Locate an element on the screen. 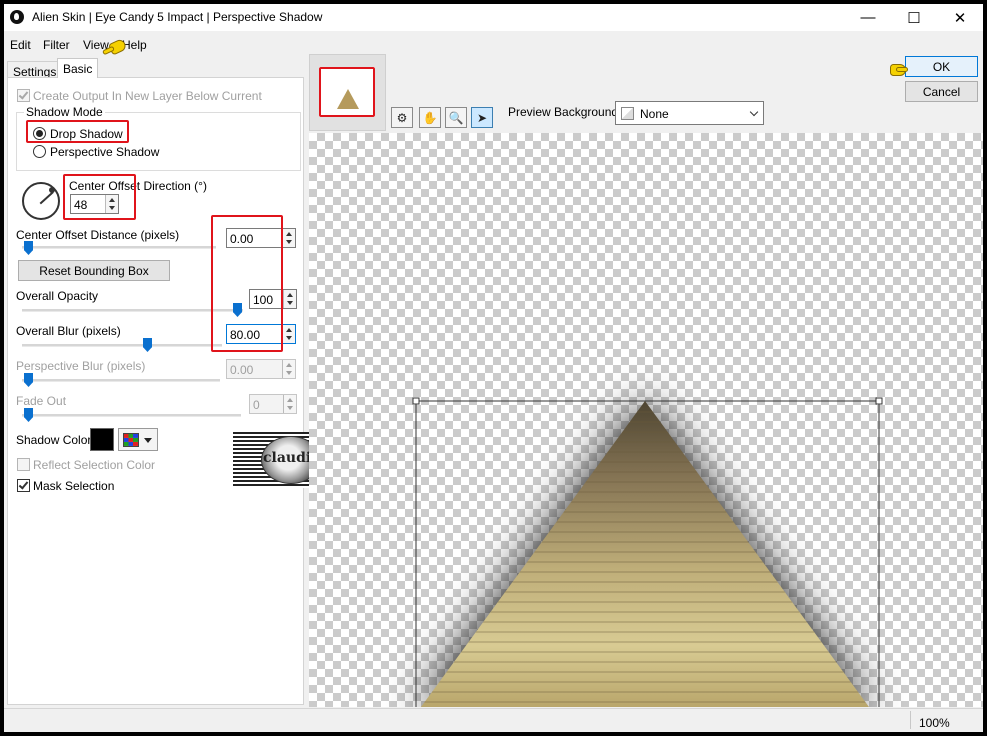  preview-navigator is located at coordinates (347, 92).